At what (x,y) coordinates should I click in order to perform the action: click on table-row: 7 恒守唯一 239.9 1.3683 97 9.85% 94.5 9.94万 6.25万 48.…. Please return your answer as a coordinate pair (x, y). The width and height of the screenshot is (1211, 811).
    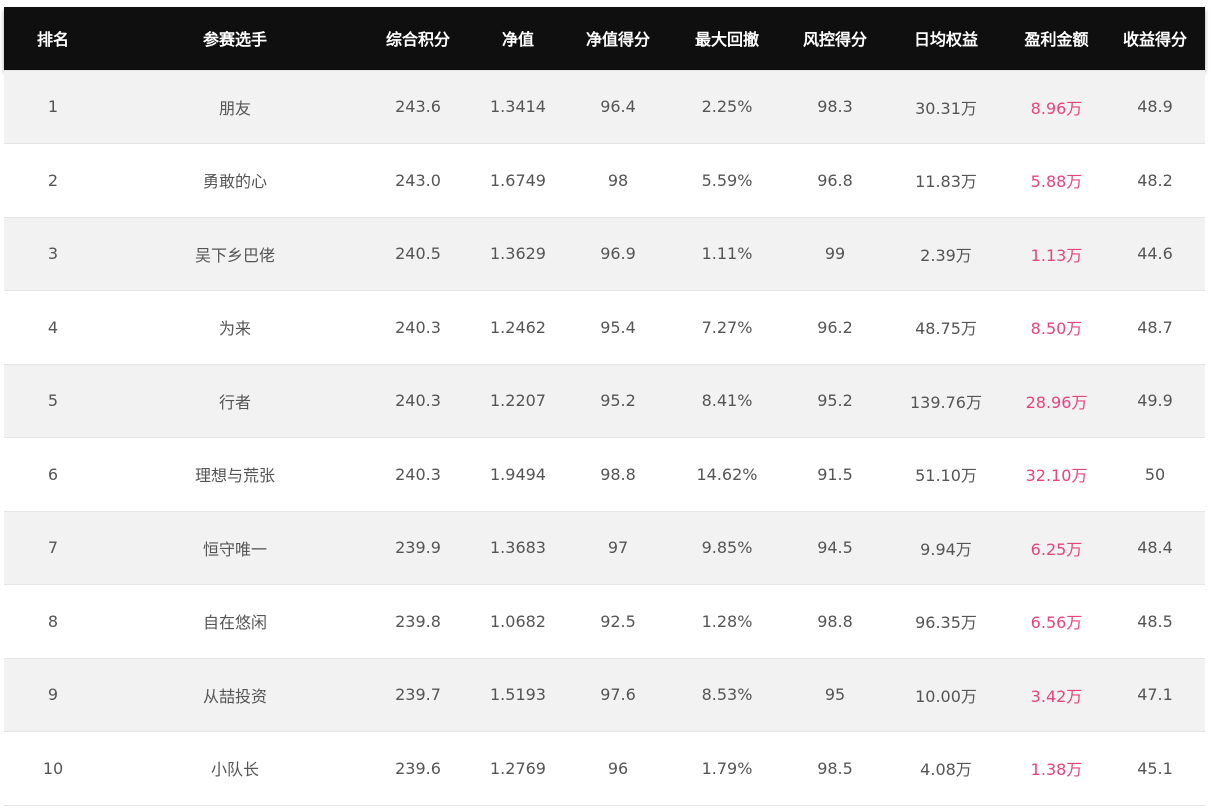
    Looking at the image, I should click on (604, 547).